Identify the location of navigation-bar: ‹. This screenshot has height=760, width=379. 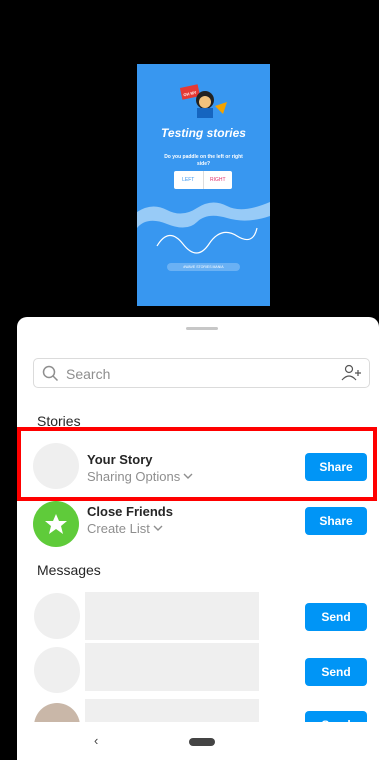
(198, 741).